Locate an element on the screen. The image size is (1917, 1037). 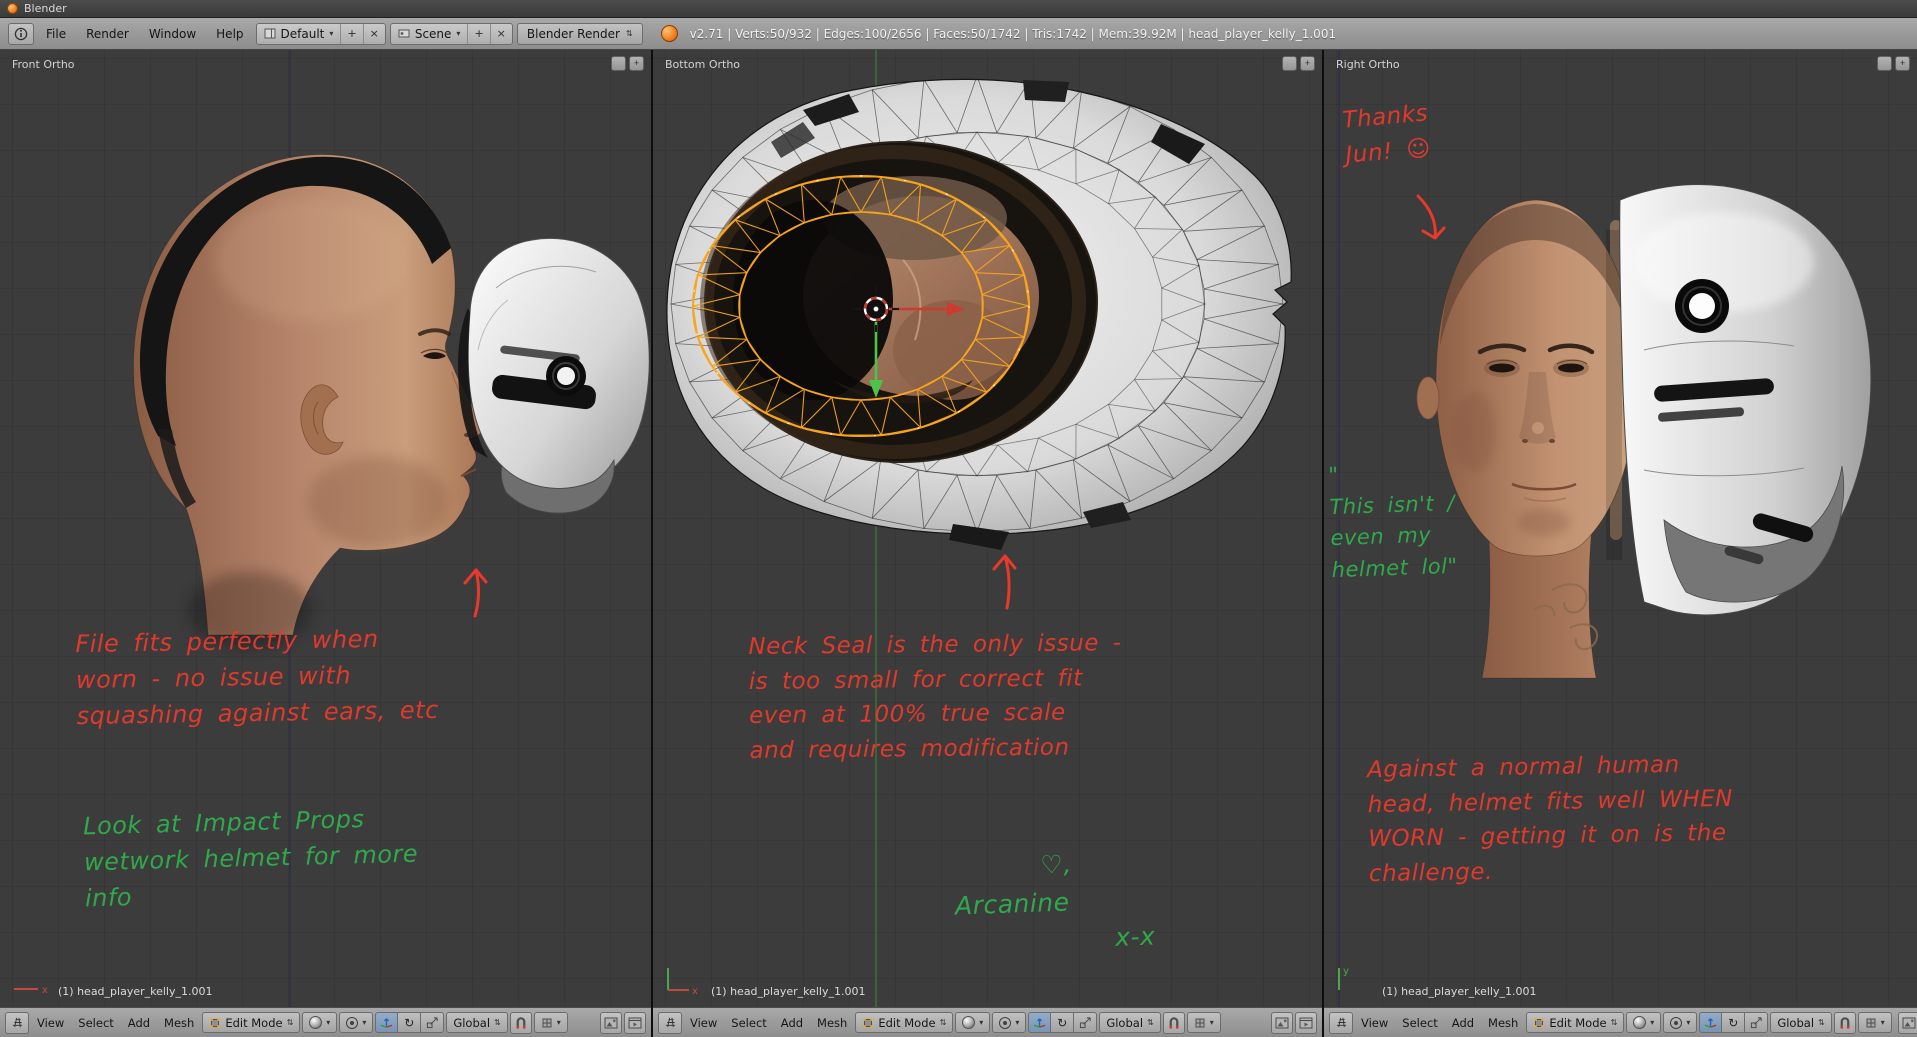
scale-icon is located at coordinates (1085, 1023).